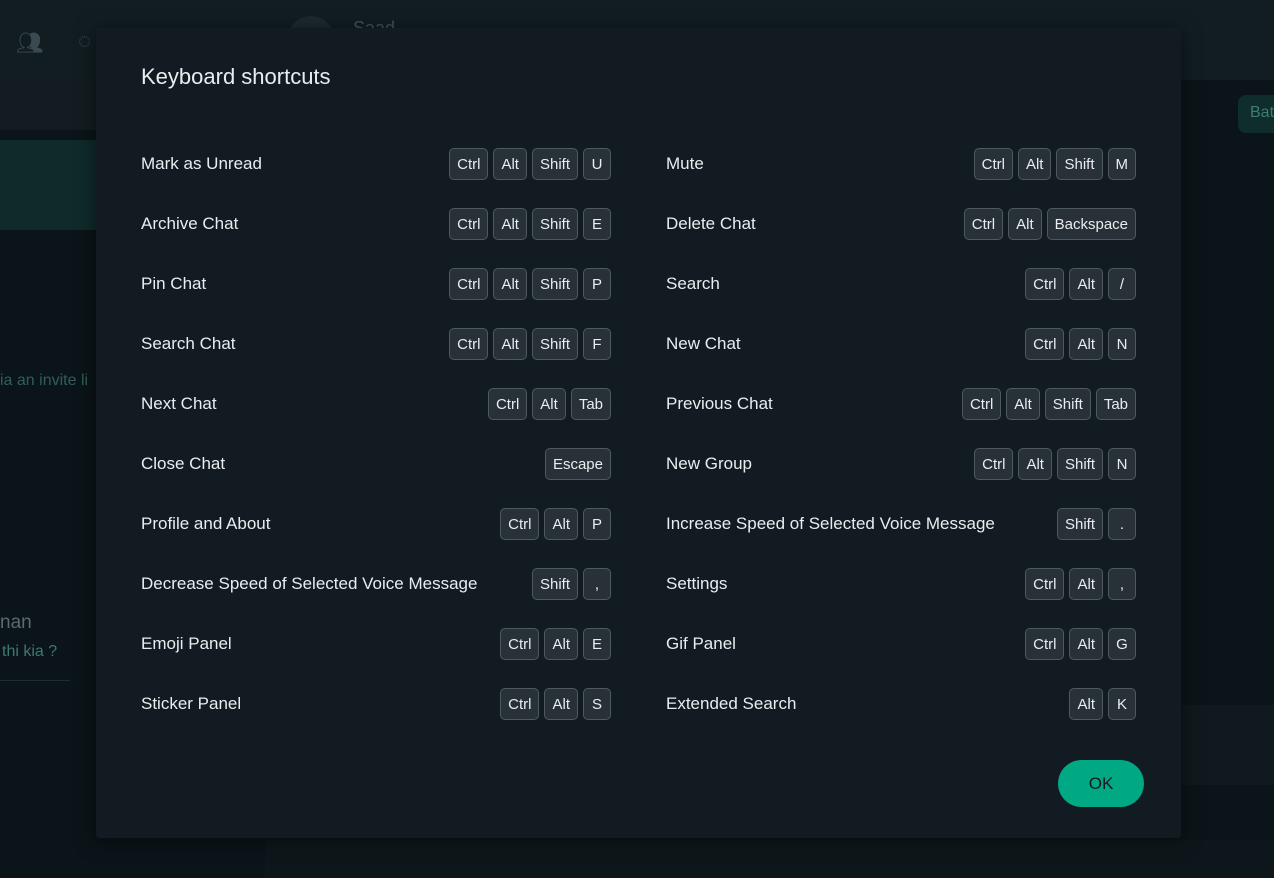 The image size is (1274, 878). What do you see at coordinates (183, 463) in the screenshot?
I see `shortcut-label: Close Chat` at bounding box center [183, 463].